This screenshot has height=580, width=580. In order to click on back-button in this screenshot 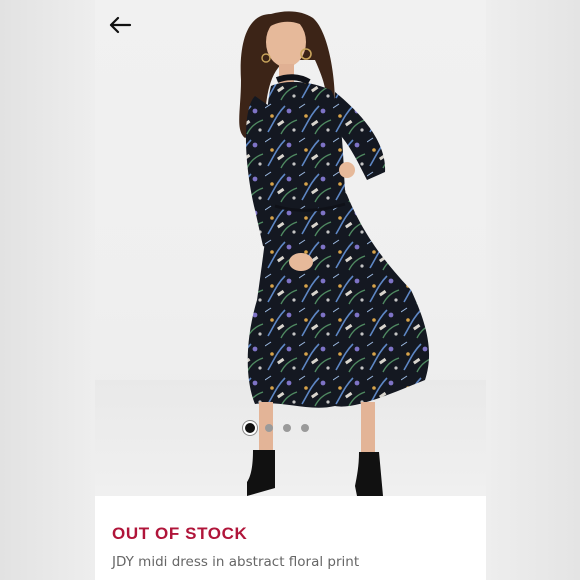, I will do `click(120, 25)`.